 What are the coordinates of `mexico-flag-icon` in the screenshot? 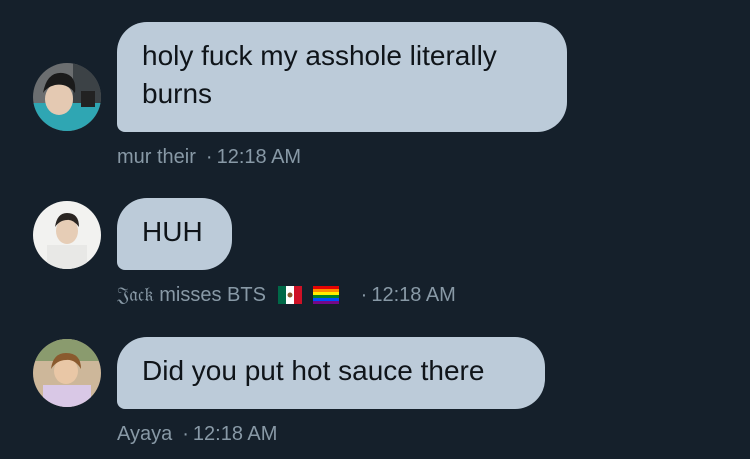 It's located at (289, 295).